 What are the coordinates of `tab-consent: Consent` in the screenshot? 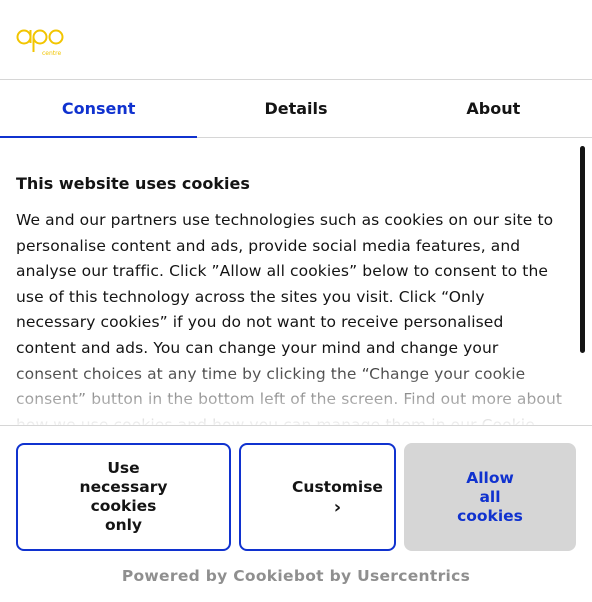 It's located at (99, 109).